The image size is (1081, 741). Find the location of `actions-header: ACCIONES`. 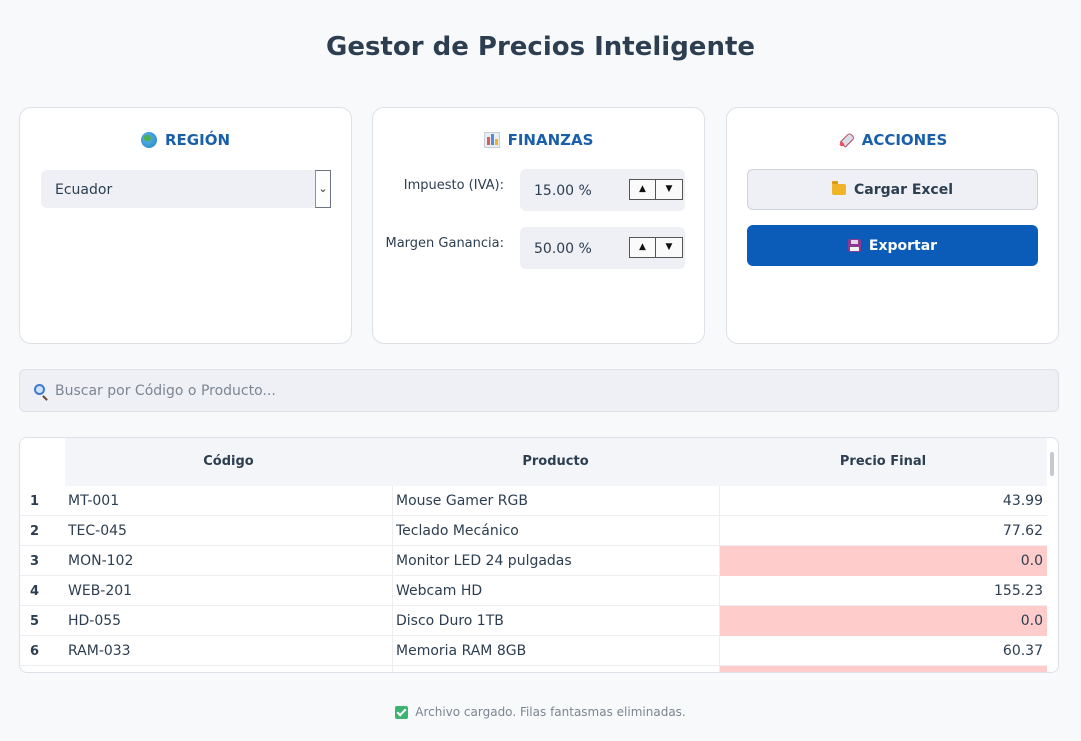

actions-header: ACCIONES is located at coordinates (892, 140).